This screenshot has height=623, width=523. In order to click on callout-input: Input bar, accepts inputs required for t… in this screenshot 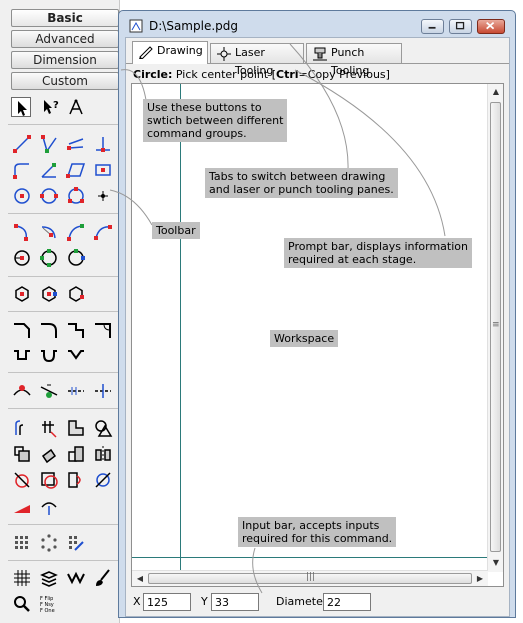, I will do `click(317, 532)`.